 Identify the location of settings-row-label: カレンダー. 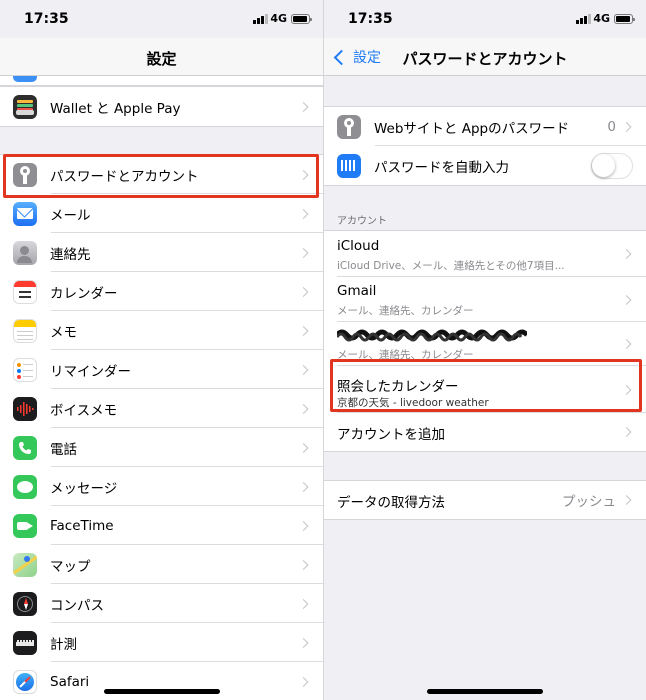
(84, 293).